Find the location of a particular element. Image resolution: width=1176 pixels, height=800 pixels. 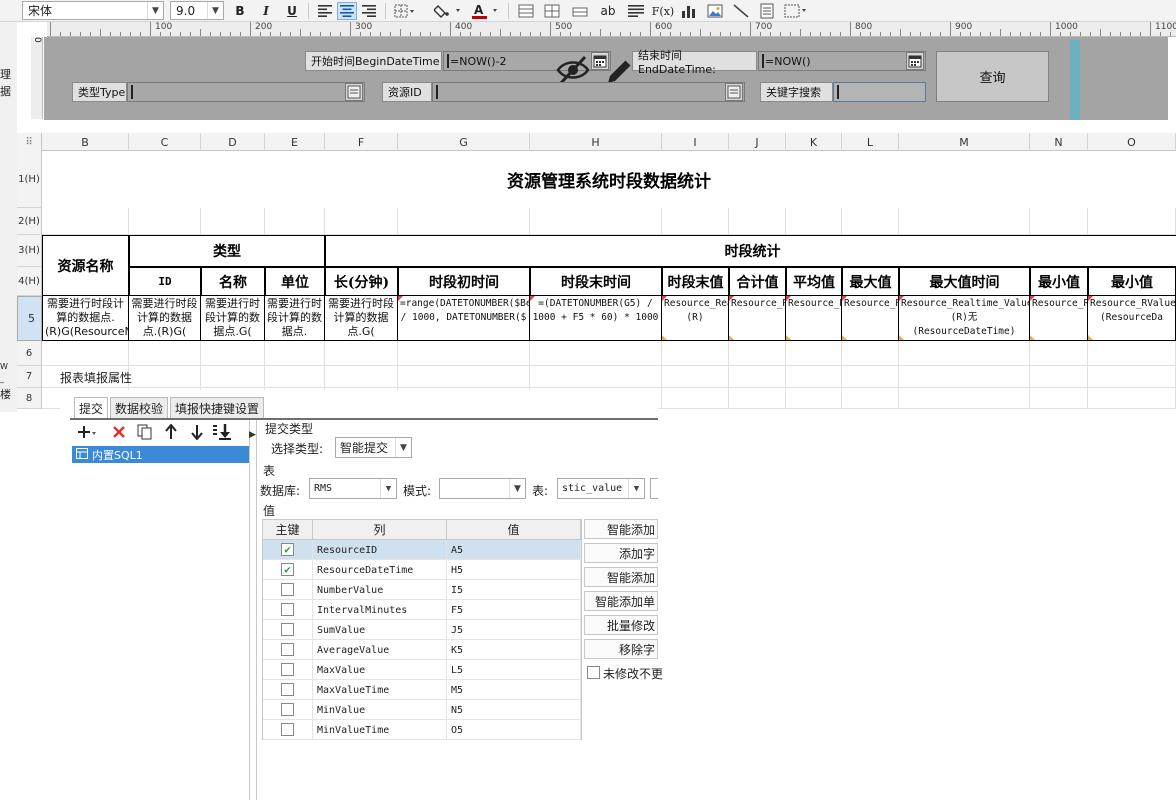

column-cell: ResourceDateTime is located at coordinates (380, 570).